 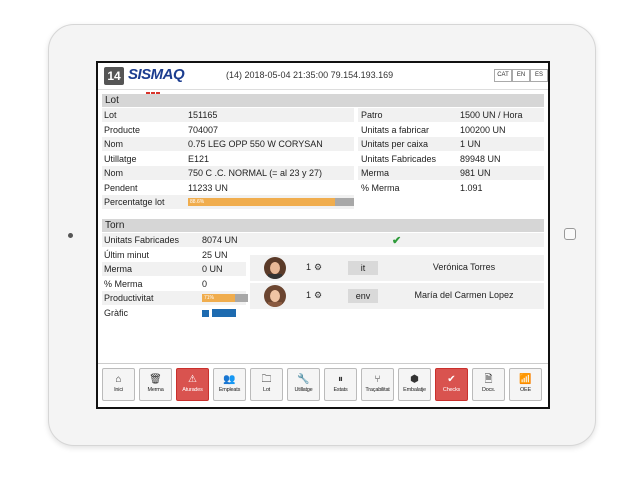 I want to click on merma-button: 🗑 Merma, so click(x=155, y=384).